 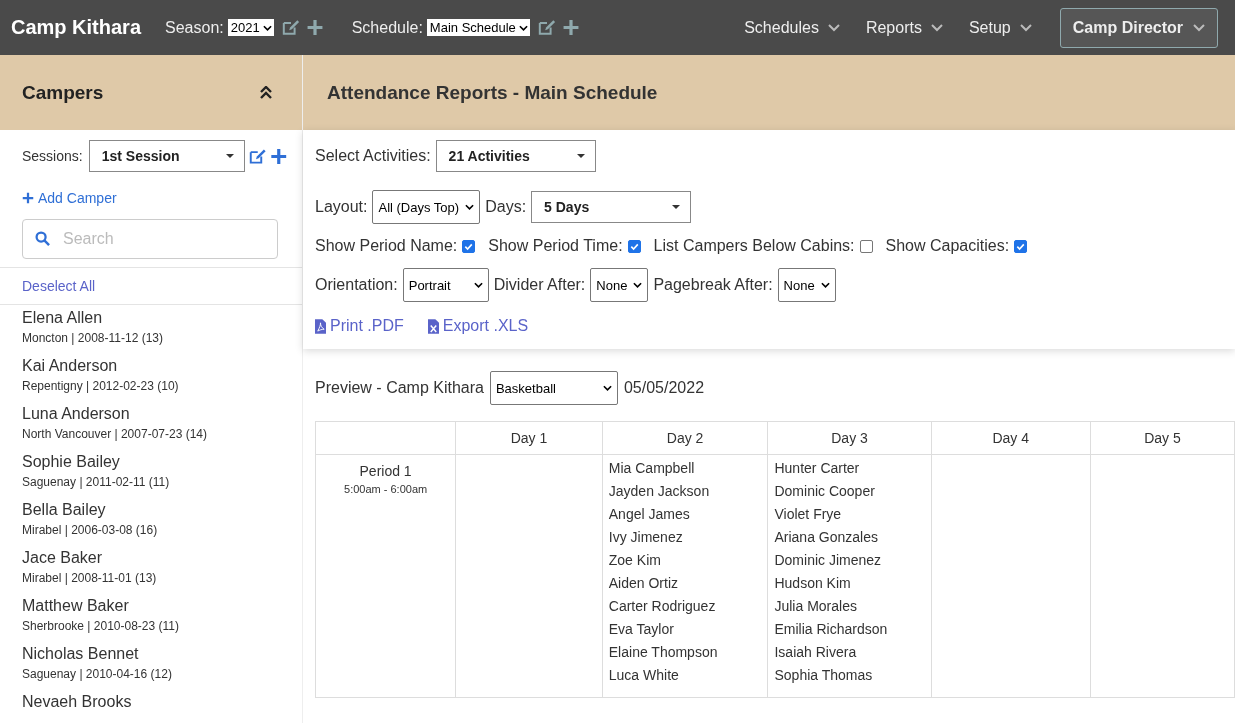 What do you see at coordinates (478, 27) in the screenshot?
I see `schedule-select: Main Schedule` at bounding box center [478, 27].